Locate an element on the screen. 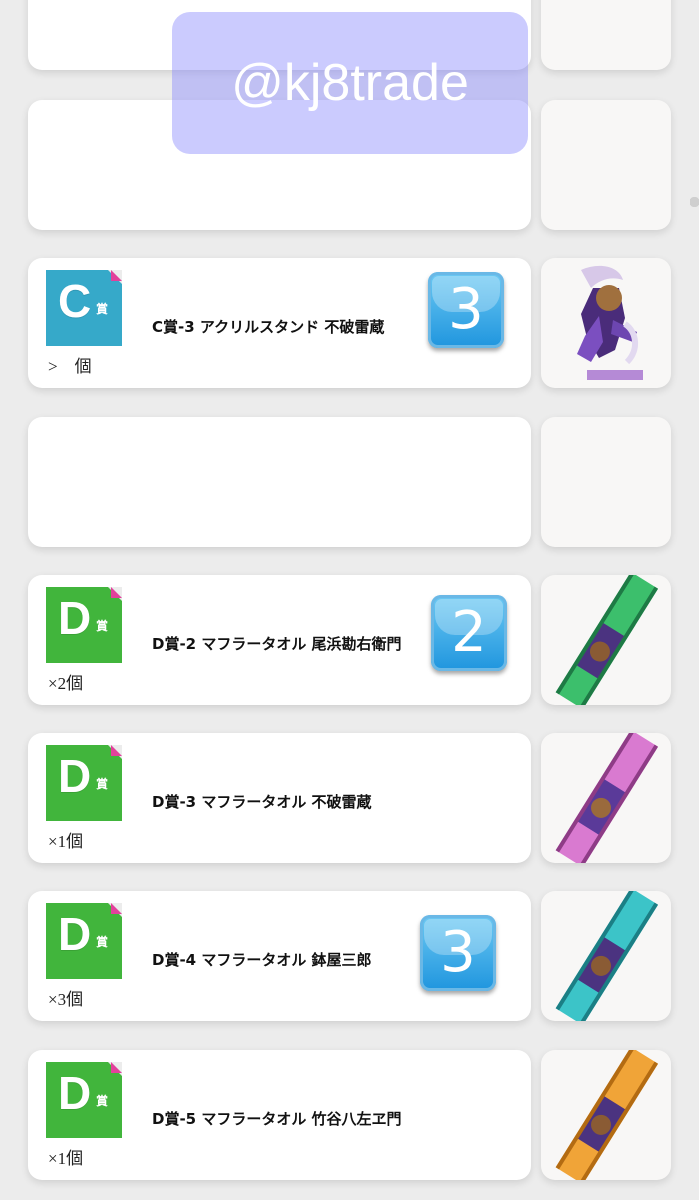 Image resolution: width=699 pixels, height=1200 pixels. keycap-2-icon: 2 is located at coordinates (469, 633).